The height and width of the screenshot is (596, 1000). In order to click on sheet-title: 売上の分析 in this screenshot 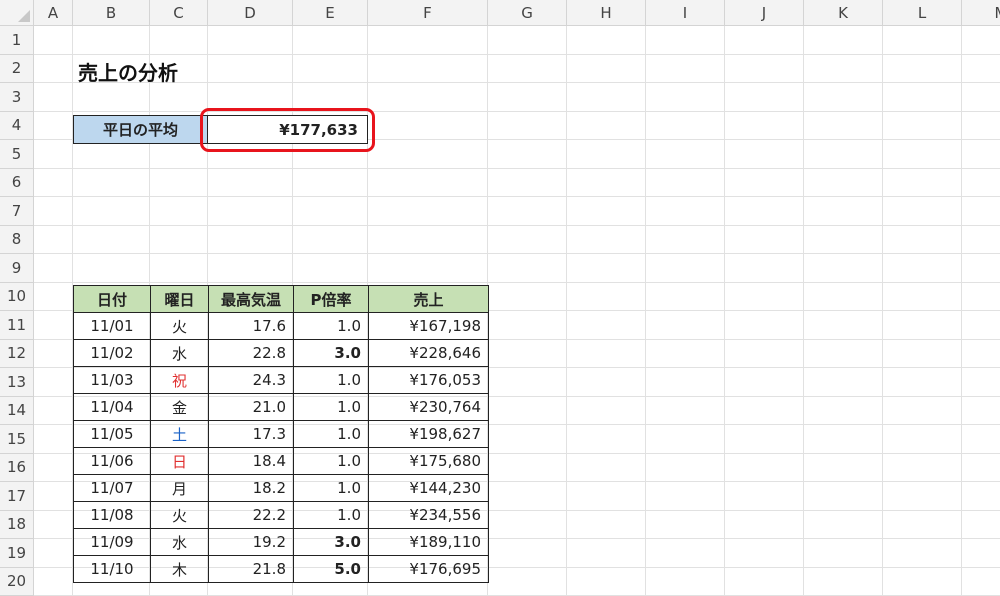, I will do `click(128, 71)`.